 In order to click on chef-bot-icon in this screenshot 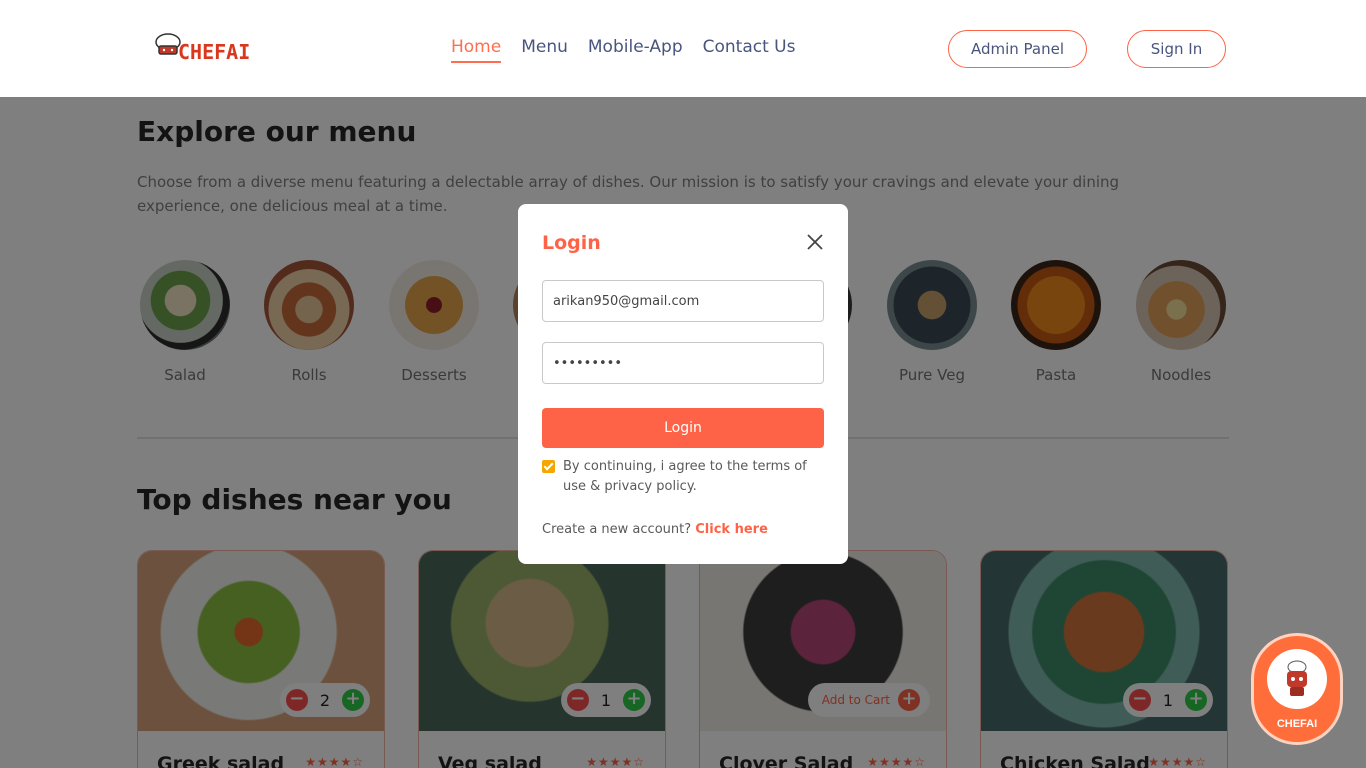, I will do `click(1297, 679)`.